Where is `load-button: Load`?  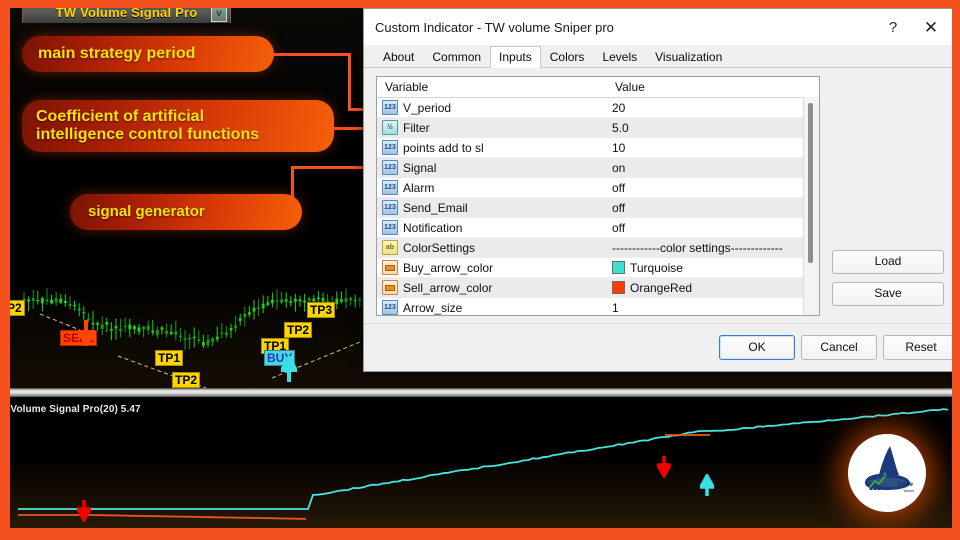 load-button: Load is located at coordinates (888, 262).